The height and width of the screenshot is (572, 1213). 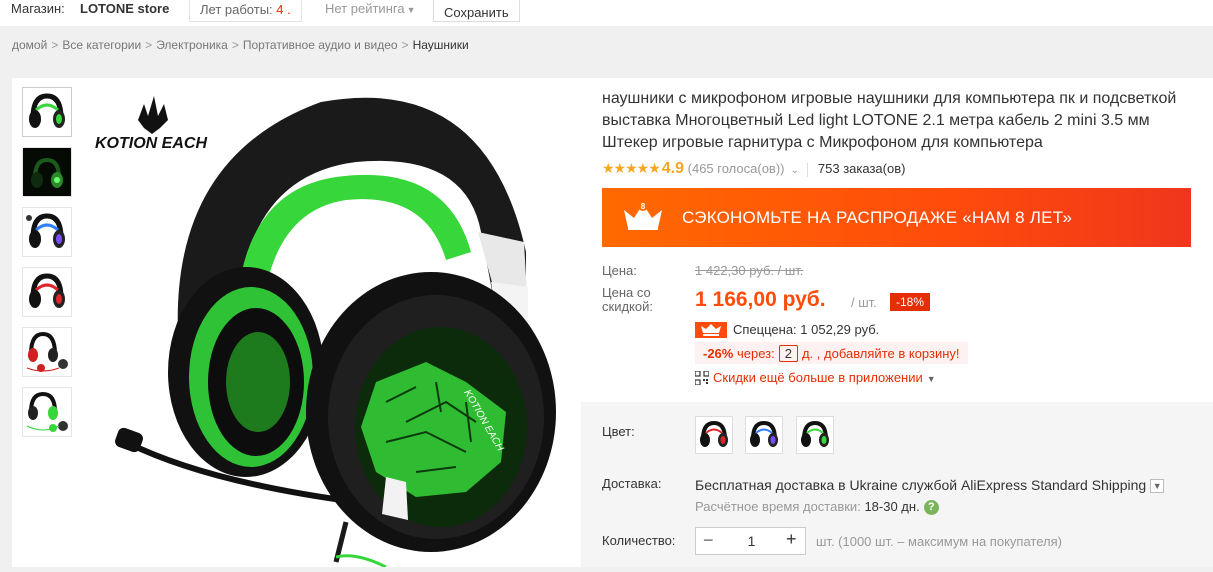 What do you see at coordinates (283, 9) in the screenshot?
I see `years-value: 4 .` at bounding box center [283, 9].